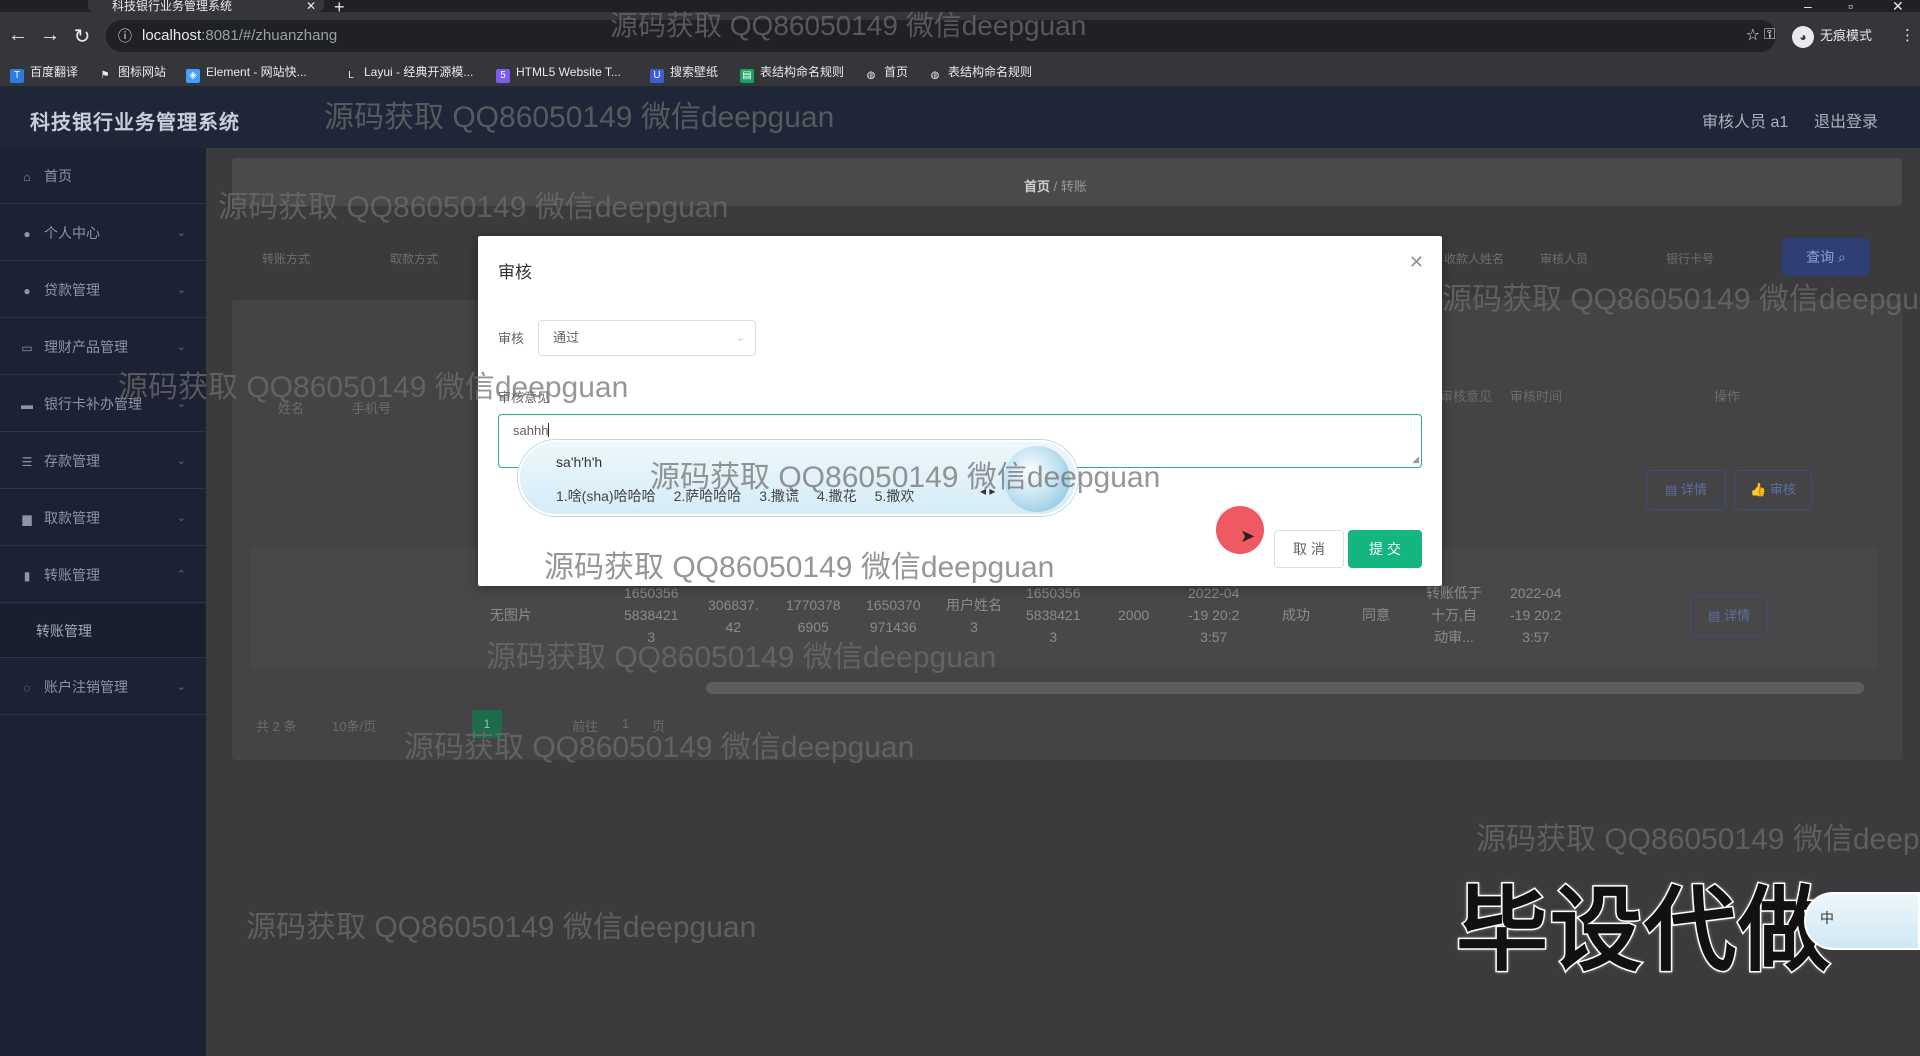 The height and width of the screenshot is (1056, 1920). What do you see at coordinates (354, 725) in the screenshot?
I see `pager-size-select: 10条/页` at bounding box center [354, 725].